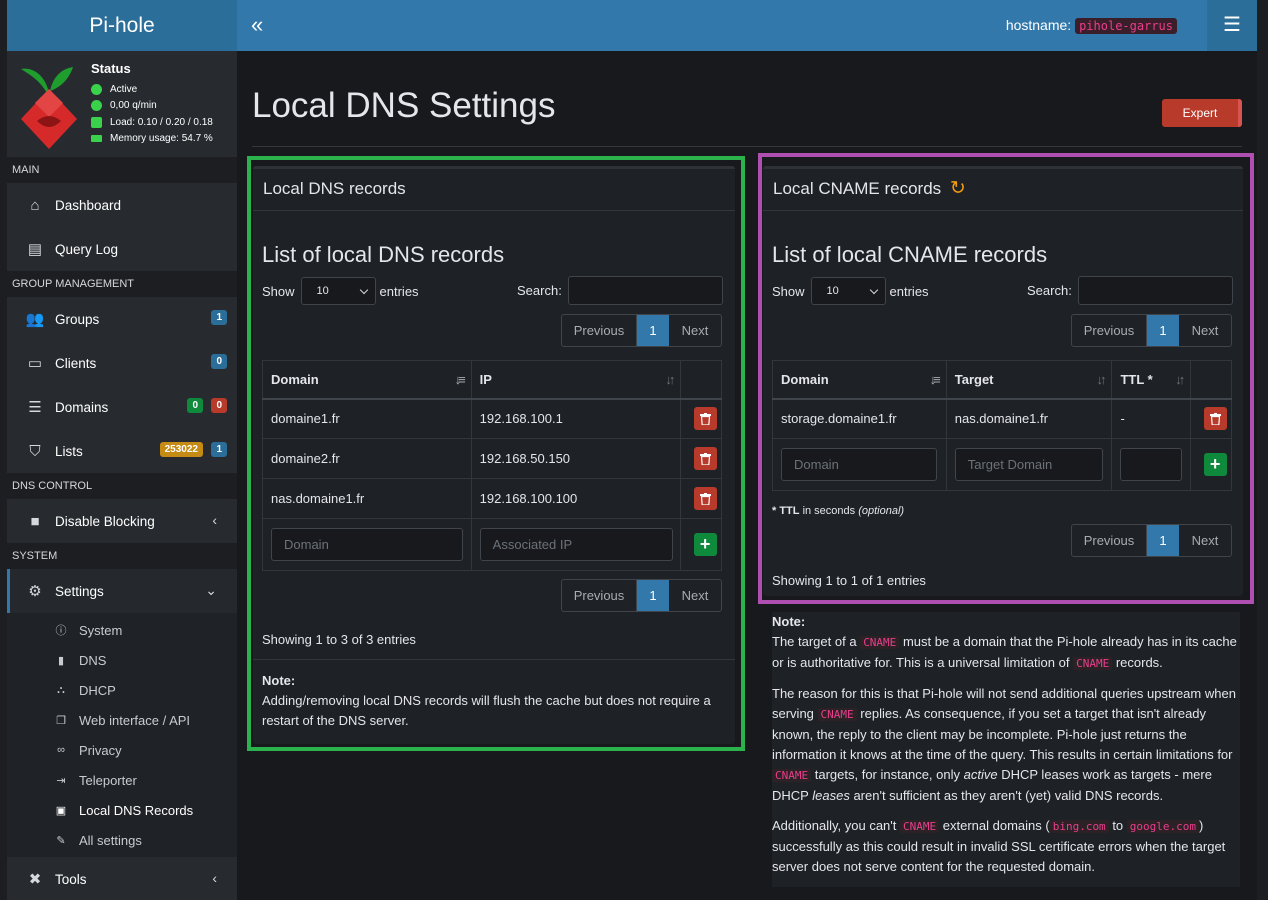  What do you see at coordinates (974, 379) in the screenshot?
I see `column-label: Target` at bounding box center [974, 379].